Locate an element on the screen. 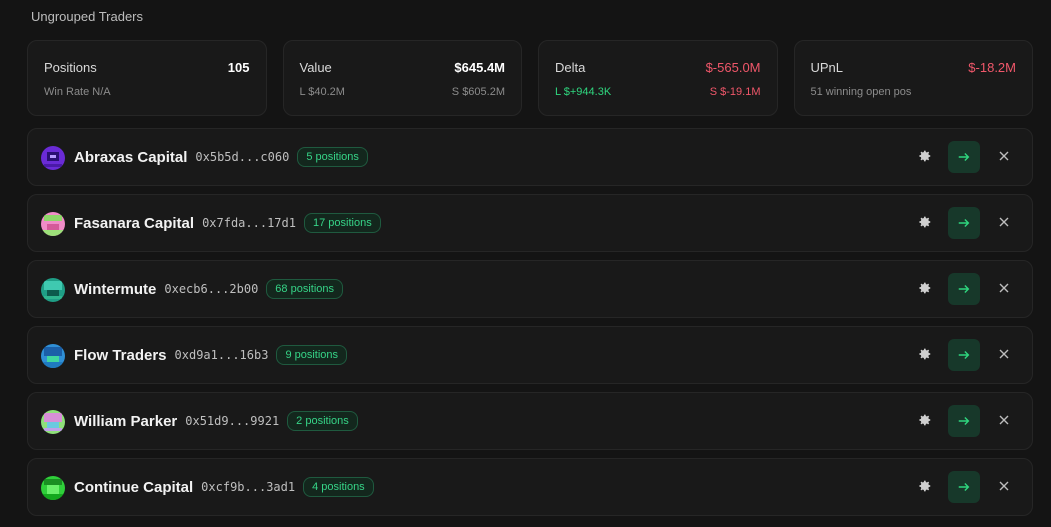 The width and height of the screenshot is (1051, 527). positions-badge: 4 positions is located at coordinates (338, 487).